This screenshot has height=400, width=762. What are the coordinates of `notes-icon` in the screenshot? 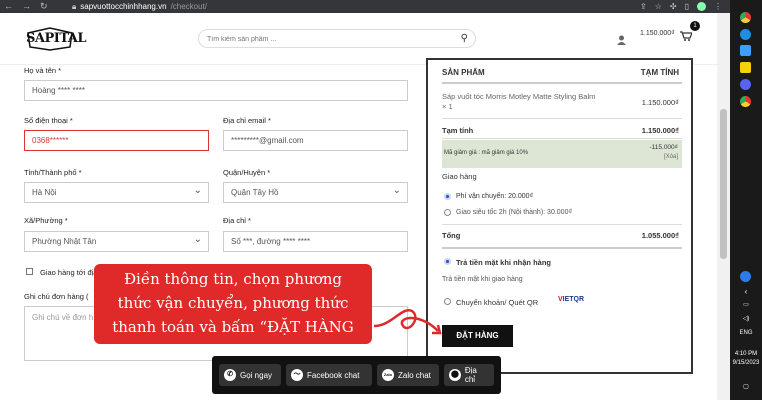 It's located at (745, 67).